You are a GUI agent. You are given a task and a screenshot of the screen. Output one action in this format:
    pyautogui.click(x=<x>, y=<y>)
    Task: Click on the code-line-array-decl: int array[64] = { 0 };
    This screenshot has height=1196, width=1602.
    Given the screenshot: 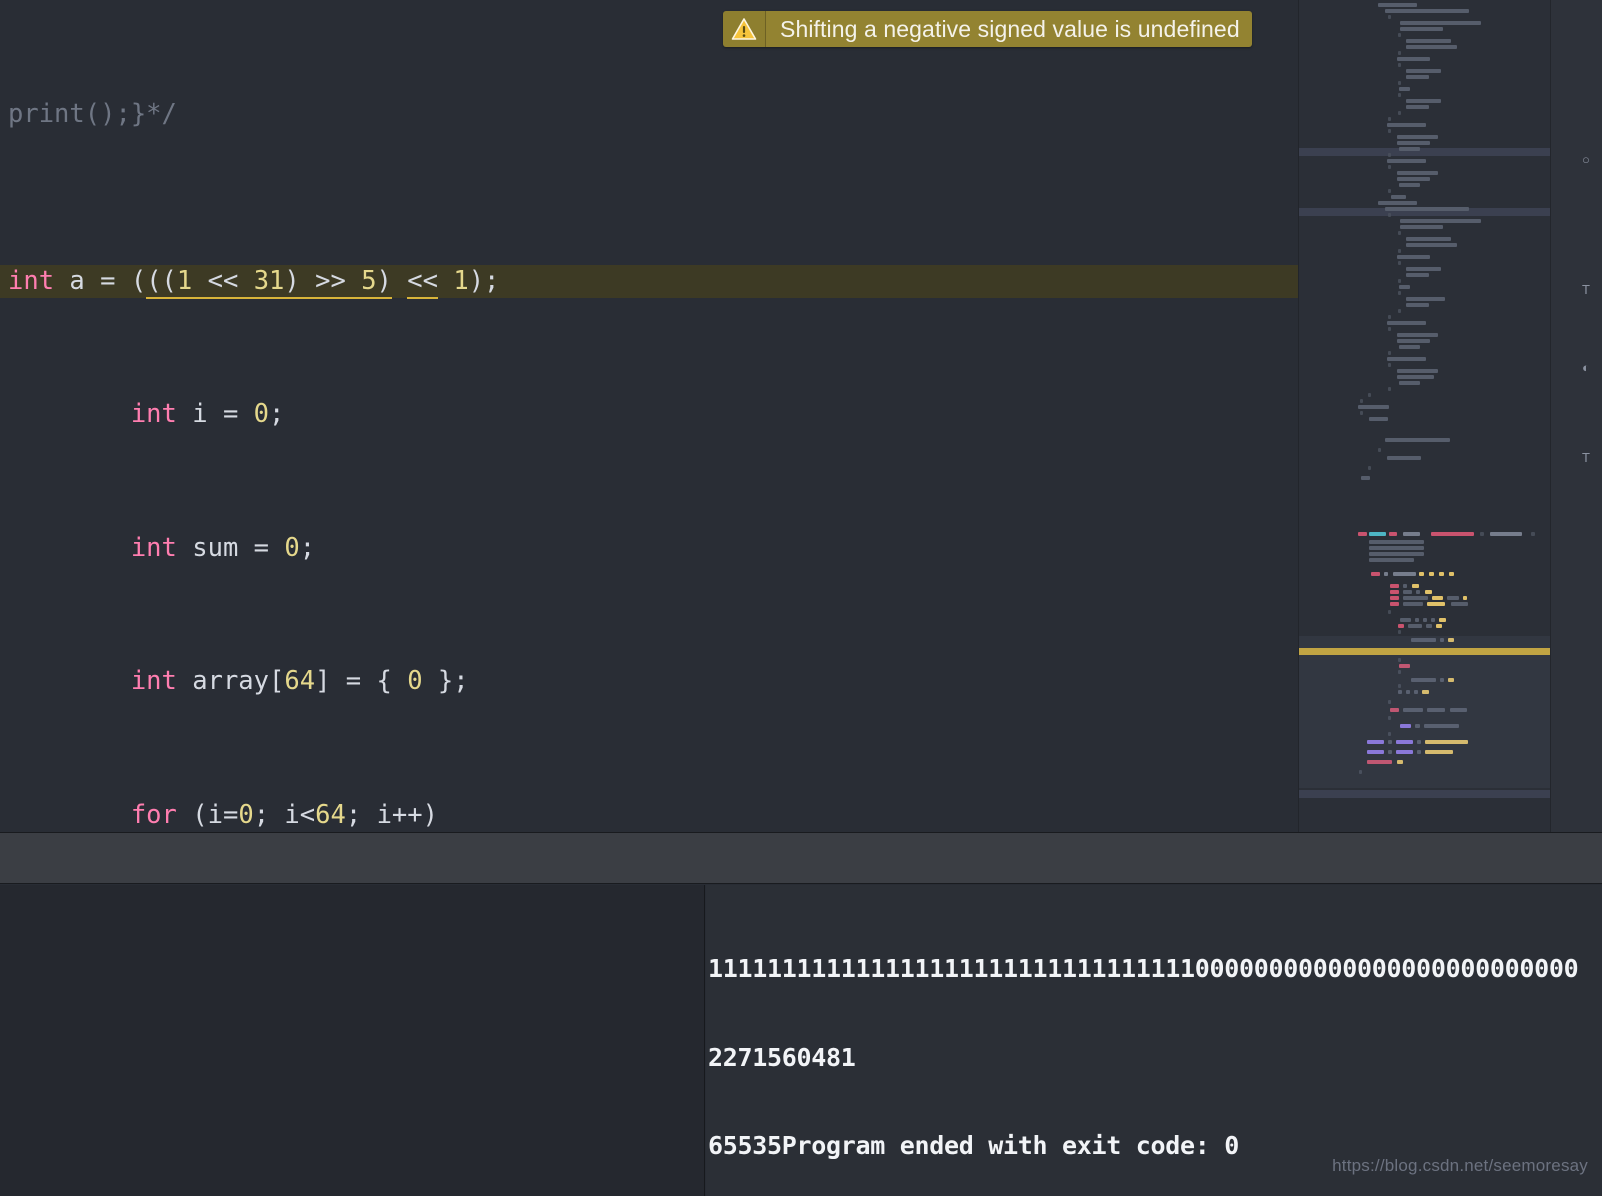 What is the action you would take?
    pyautogui.click(x=649, y=681)
    